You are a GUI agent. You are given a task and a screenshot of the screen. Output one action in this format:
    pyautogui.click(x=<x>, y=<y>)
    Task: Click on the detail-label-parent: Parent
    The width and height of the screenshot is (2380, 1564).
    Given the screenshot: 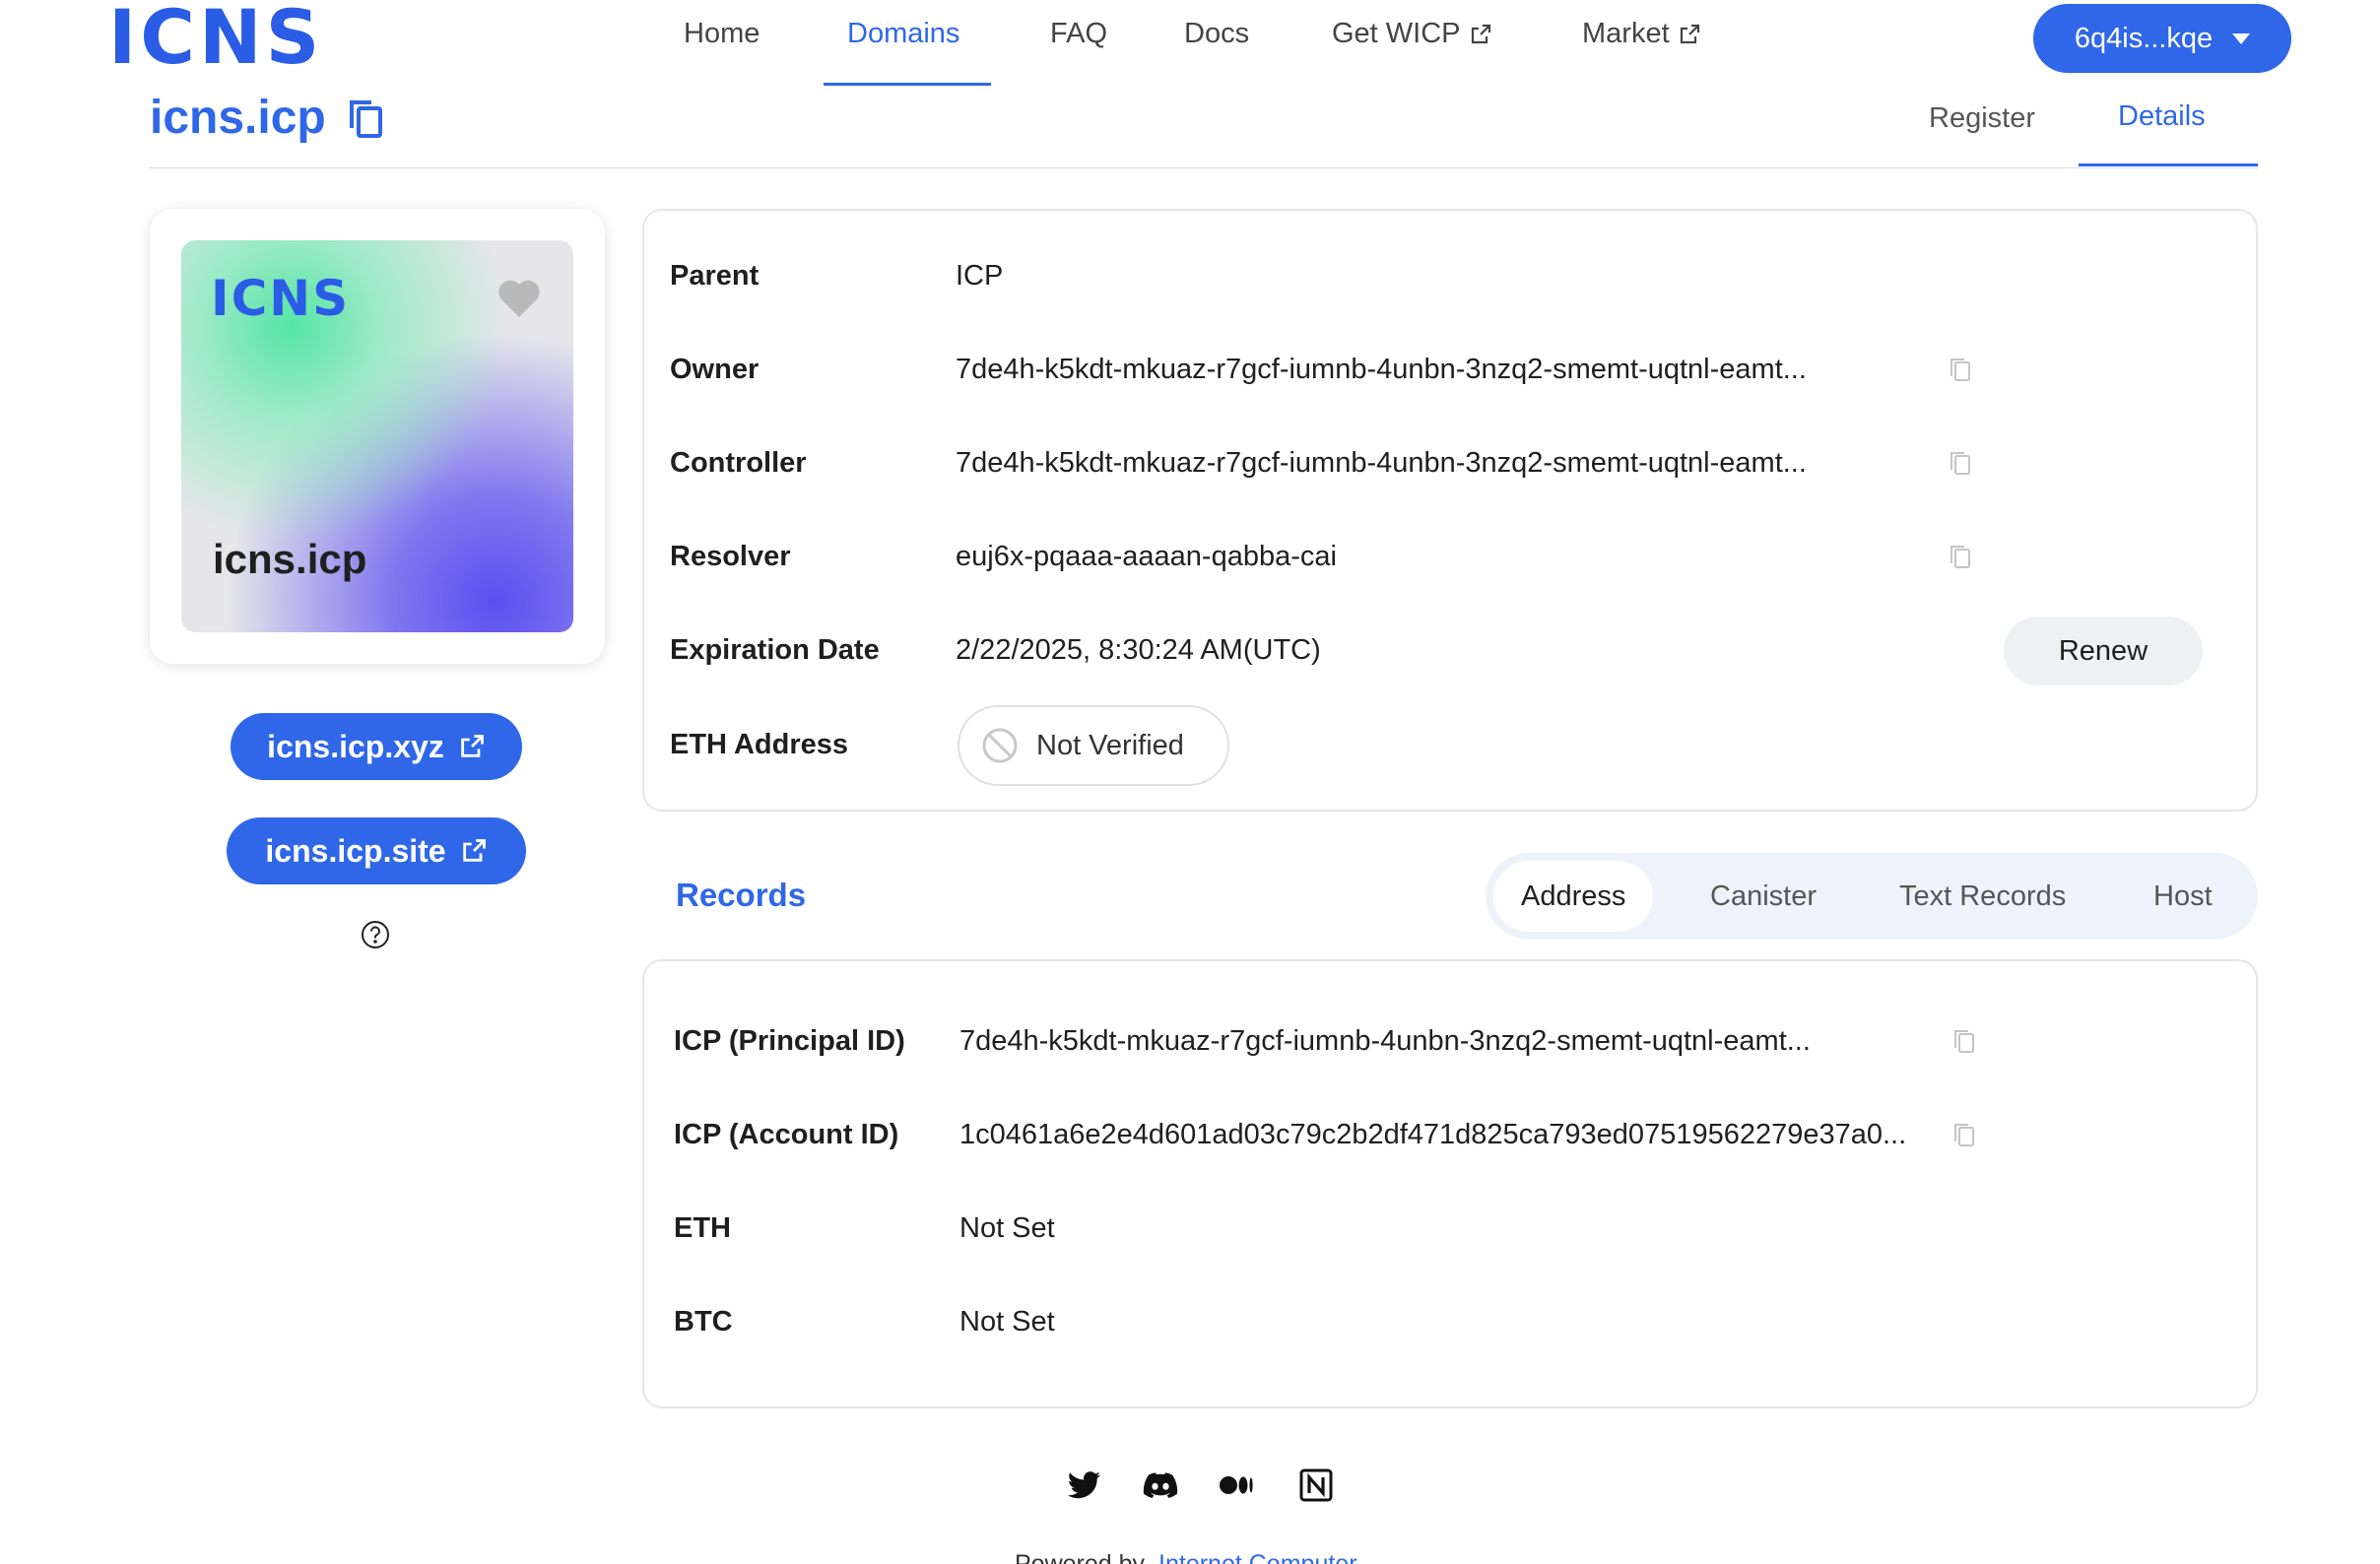 What is the action you would take?
    pyautogui.click(x=715, y=276)
    